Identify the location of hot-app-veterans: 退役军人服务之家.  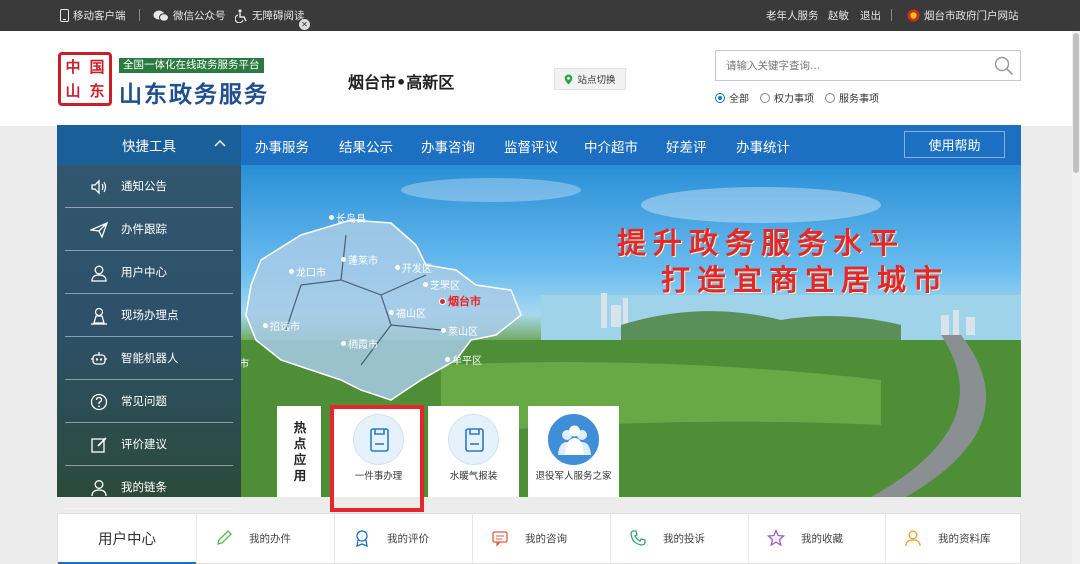
(573, 451).